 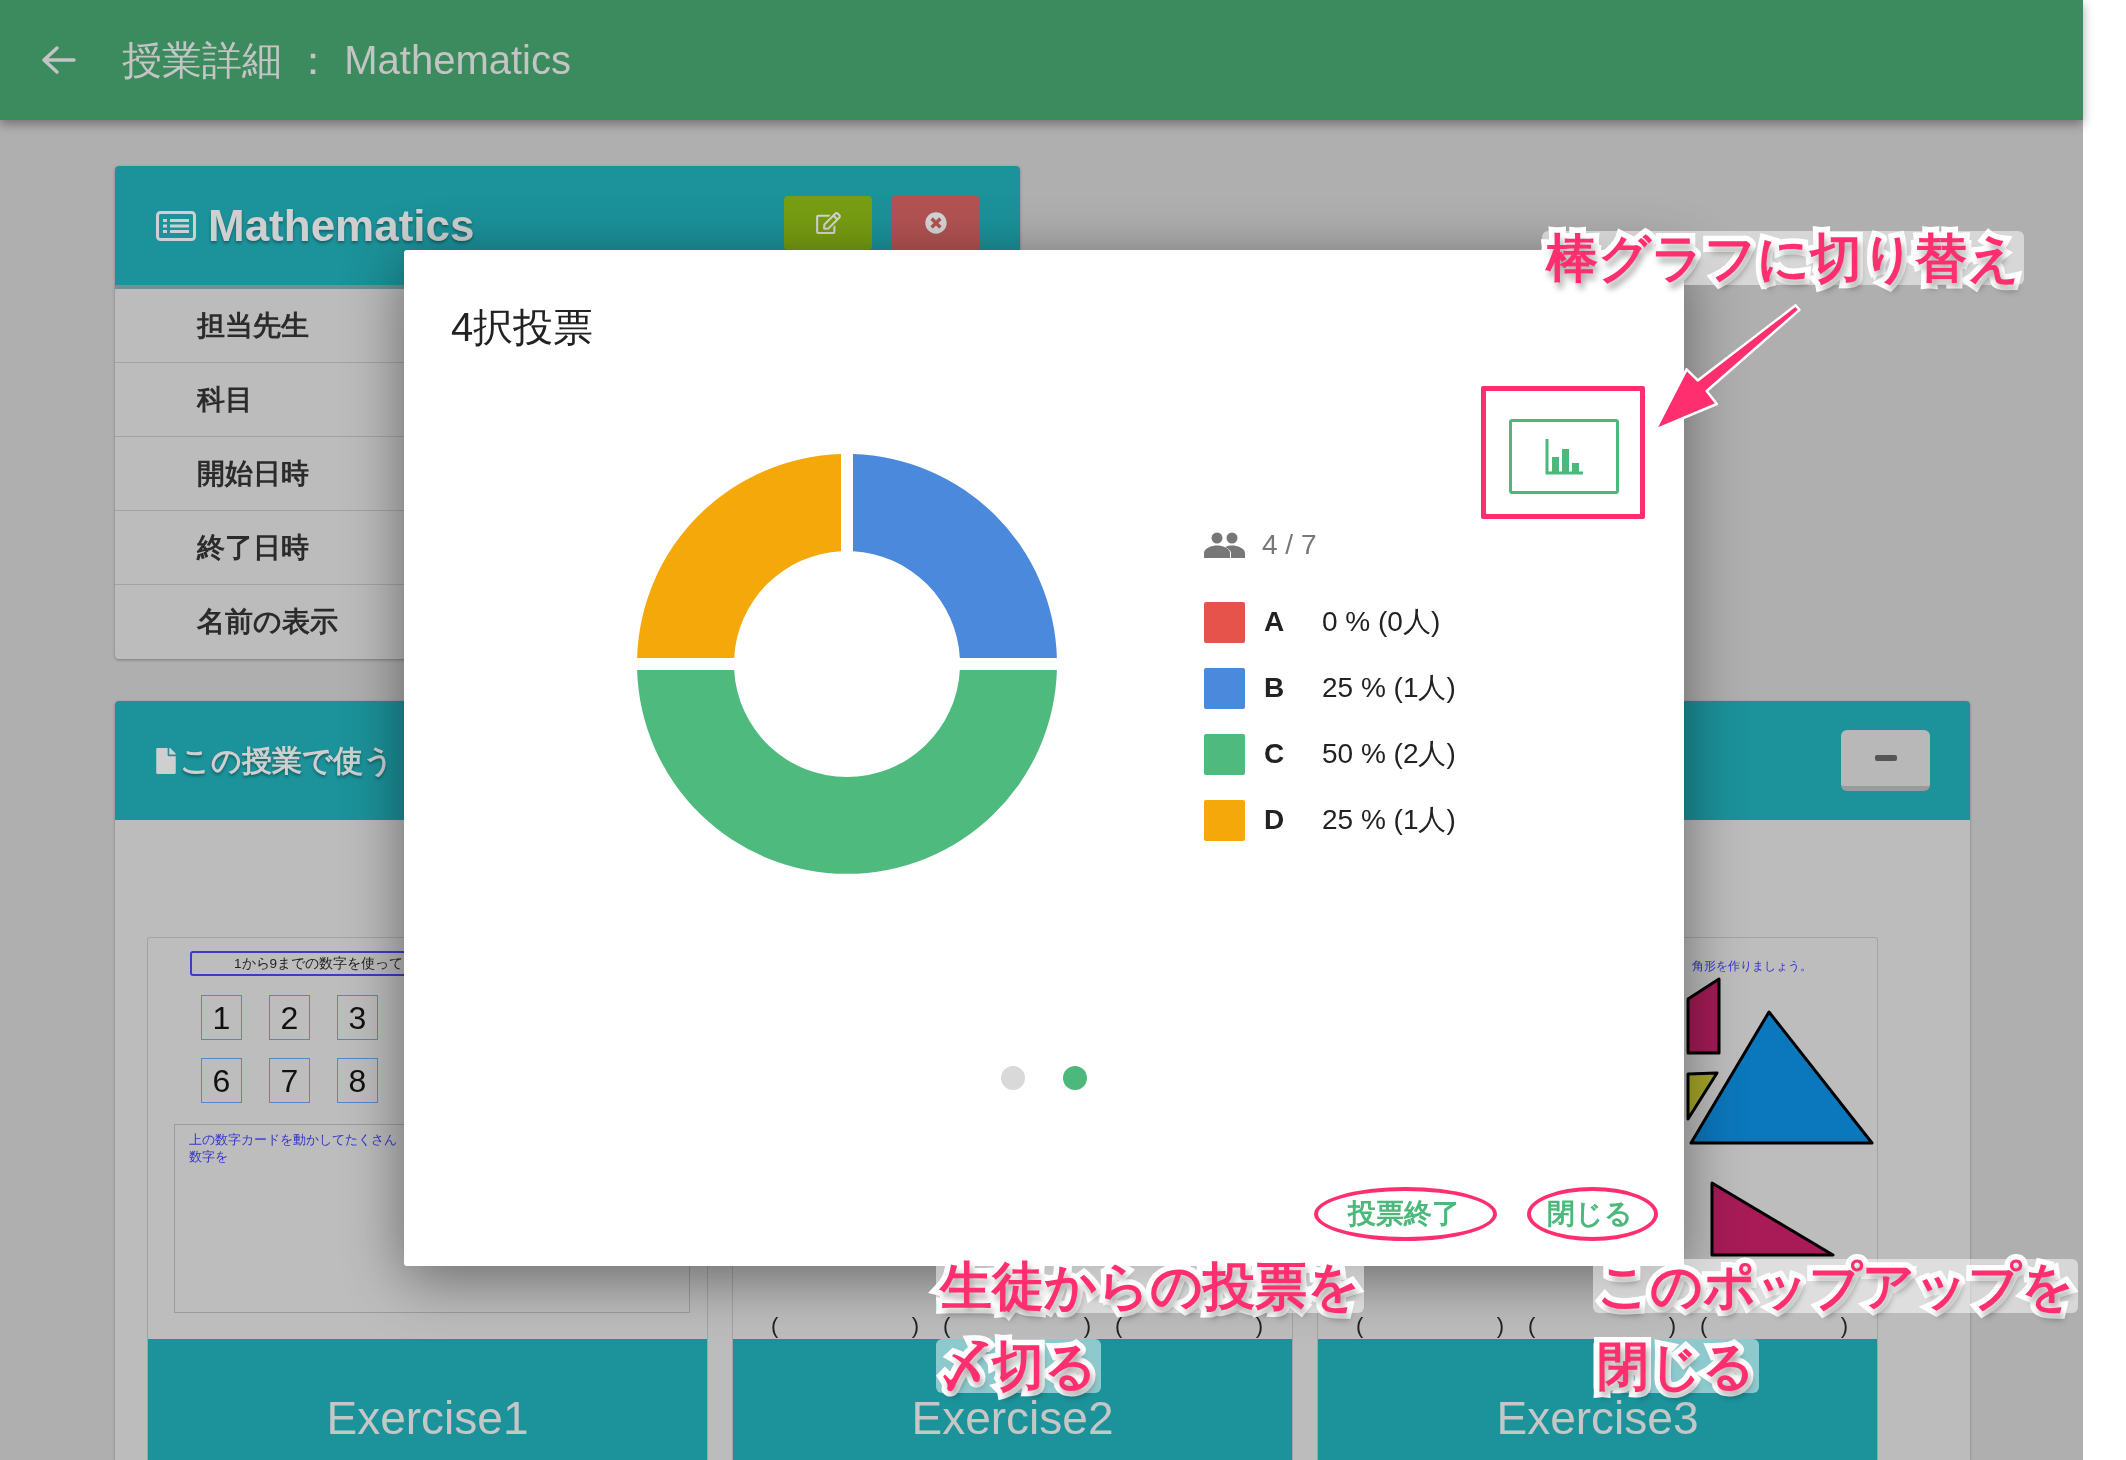 I want to click on number-card: 7, so click(x=289, y=1080).